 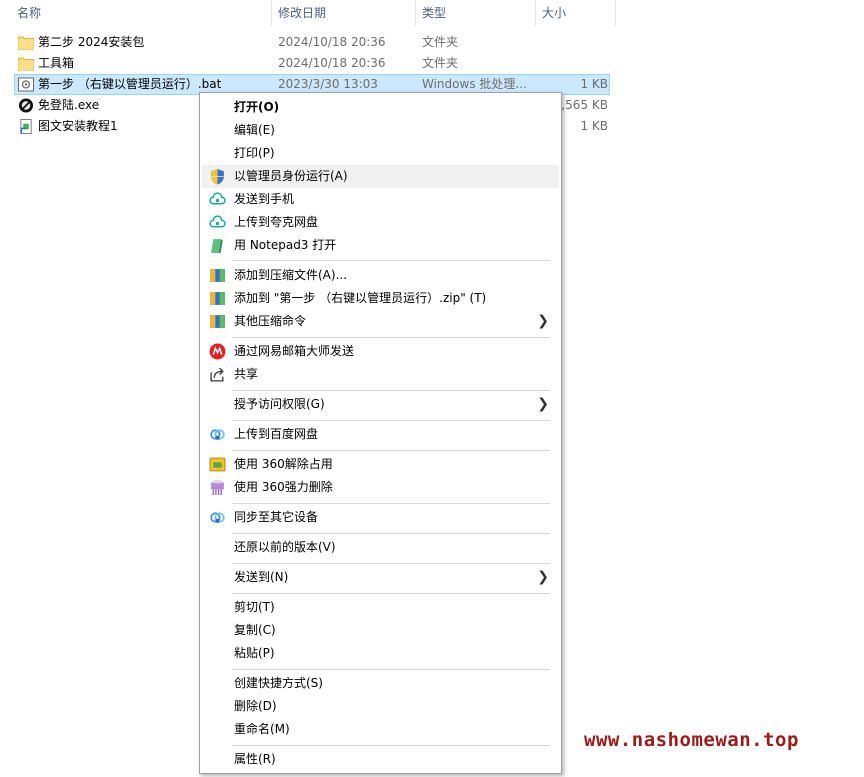 I want to click on column-header: ^ 名称 修改日期 类型 大小, so click(x=308, y=13).